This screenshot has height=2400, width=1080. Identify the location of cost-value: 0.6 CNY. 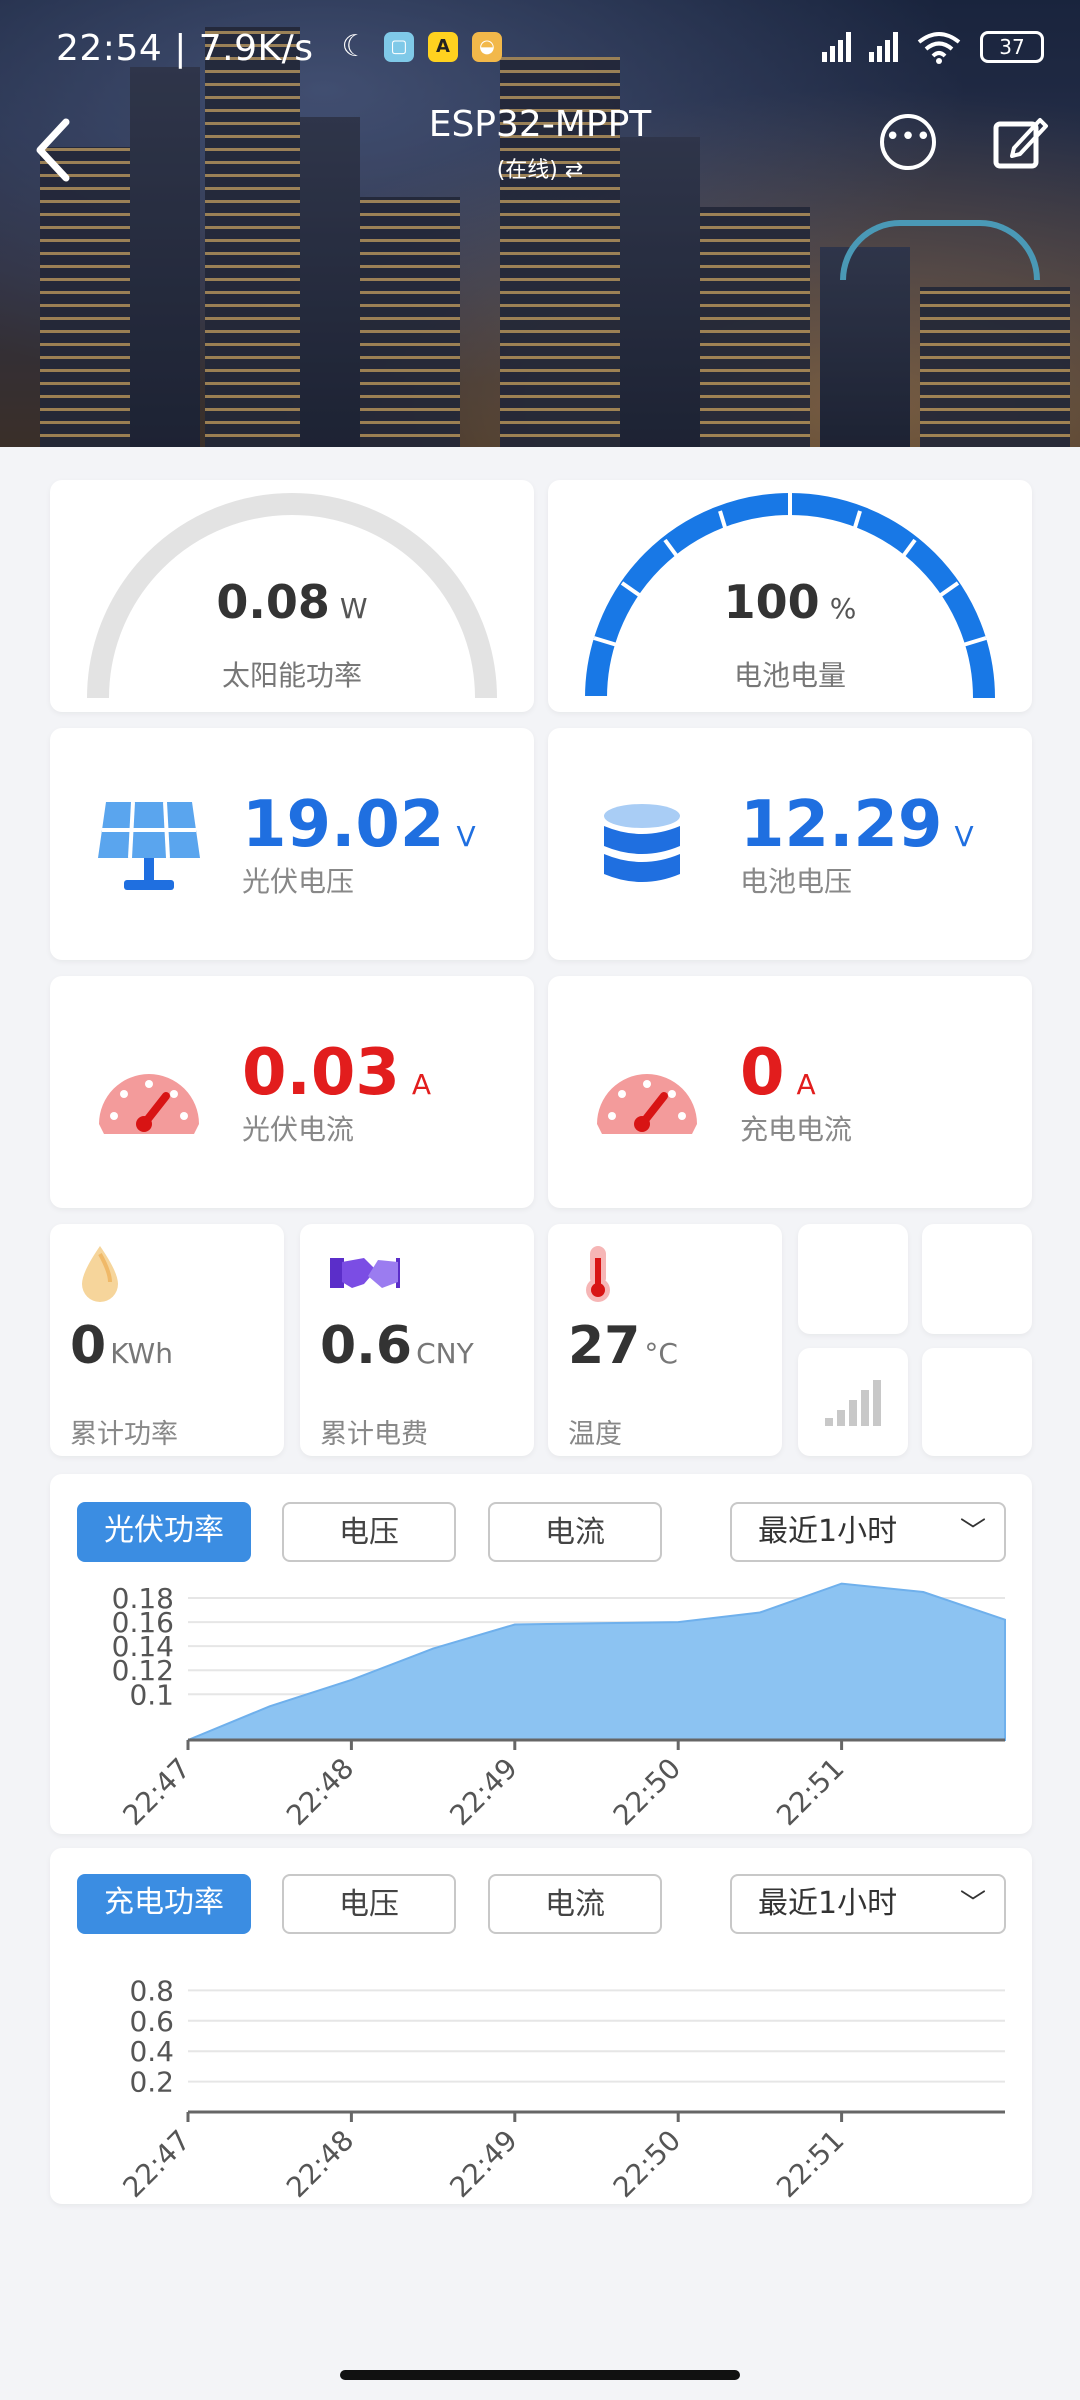
(397, 1346).